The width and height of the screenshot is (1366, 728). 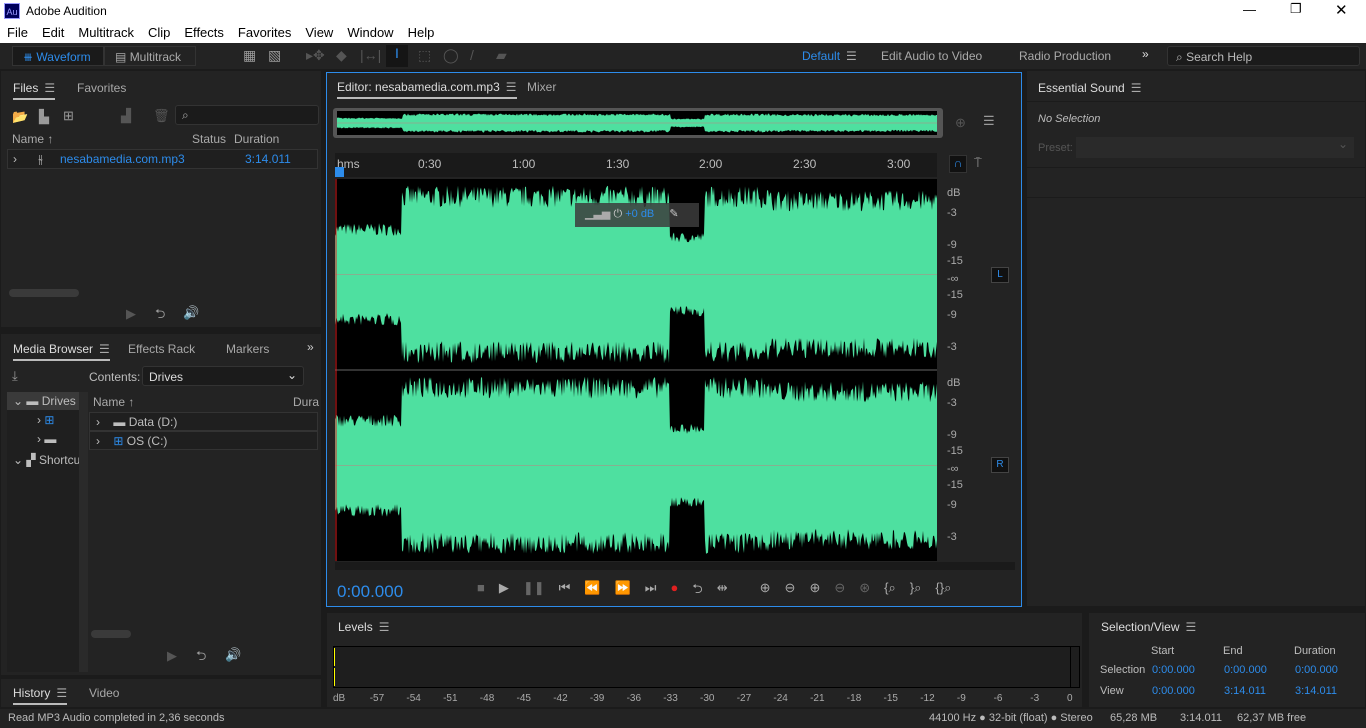 What do you see at coordinates (247, 349) in the screenshot?
I see `tab-markers: Markers` at bounding box center [247, 349].